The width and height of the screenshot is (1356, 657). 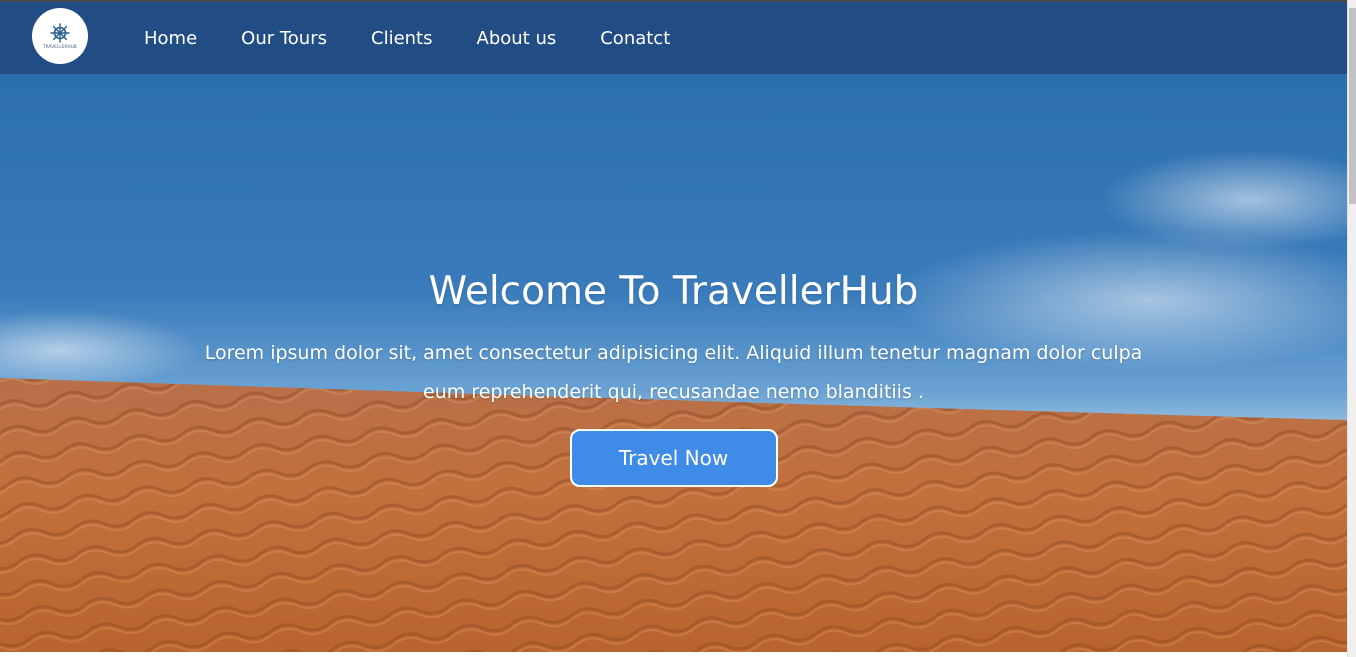 I want to click on nav-menu: Home Our Tours Clients About us Conatct, so click(x=429, y=38).